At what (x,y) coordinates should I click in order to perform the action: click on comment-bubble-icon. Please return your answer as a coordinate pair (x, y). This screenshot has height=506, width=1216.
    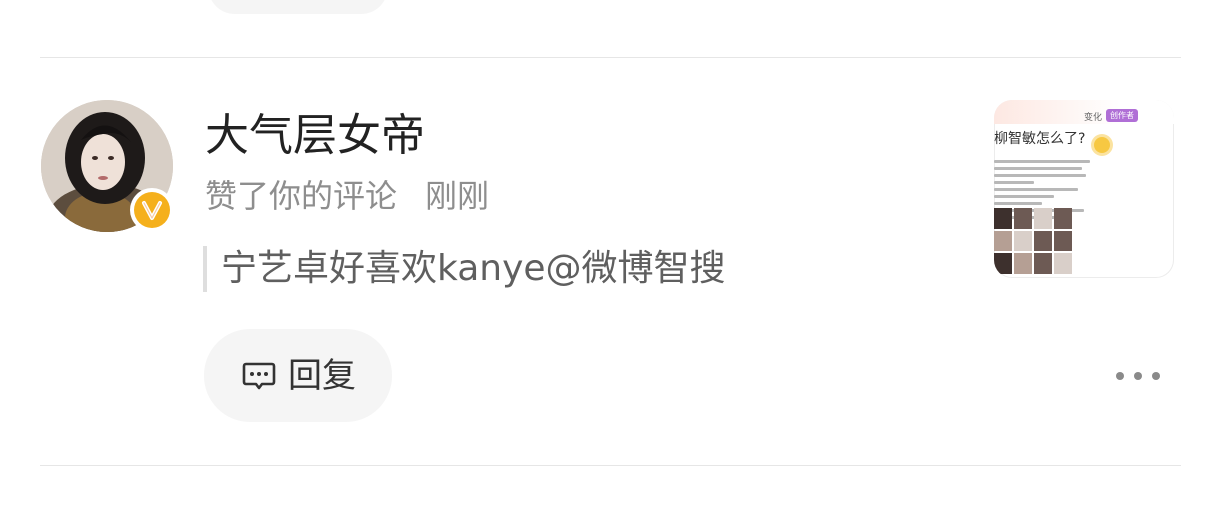
    Looking at the image, I should click on (259, 375).